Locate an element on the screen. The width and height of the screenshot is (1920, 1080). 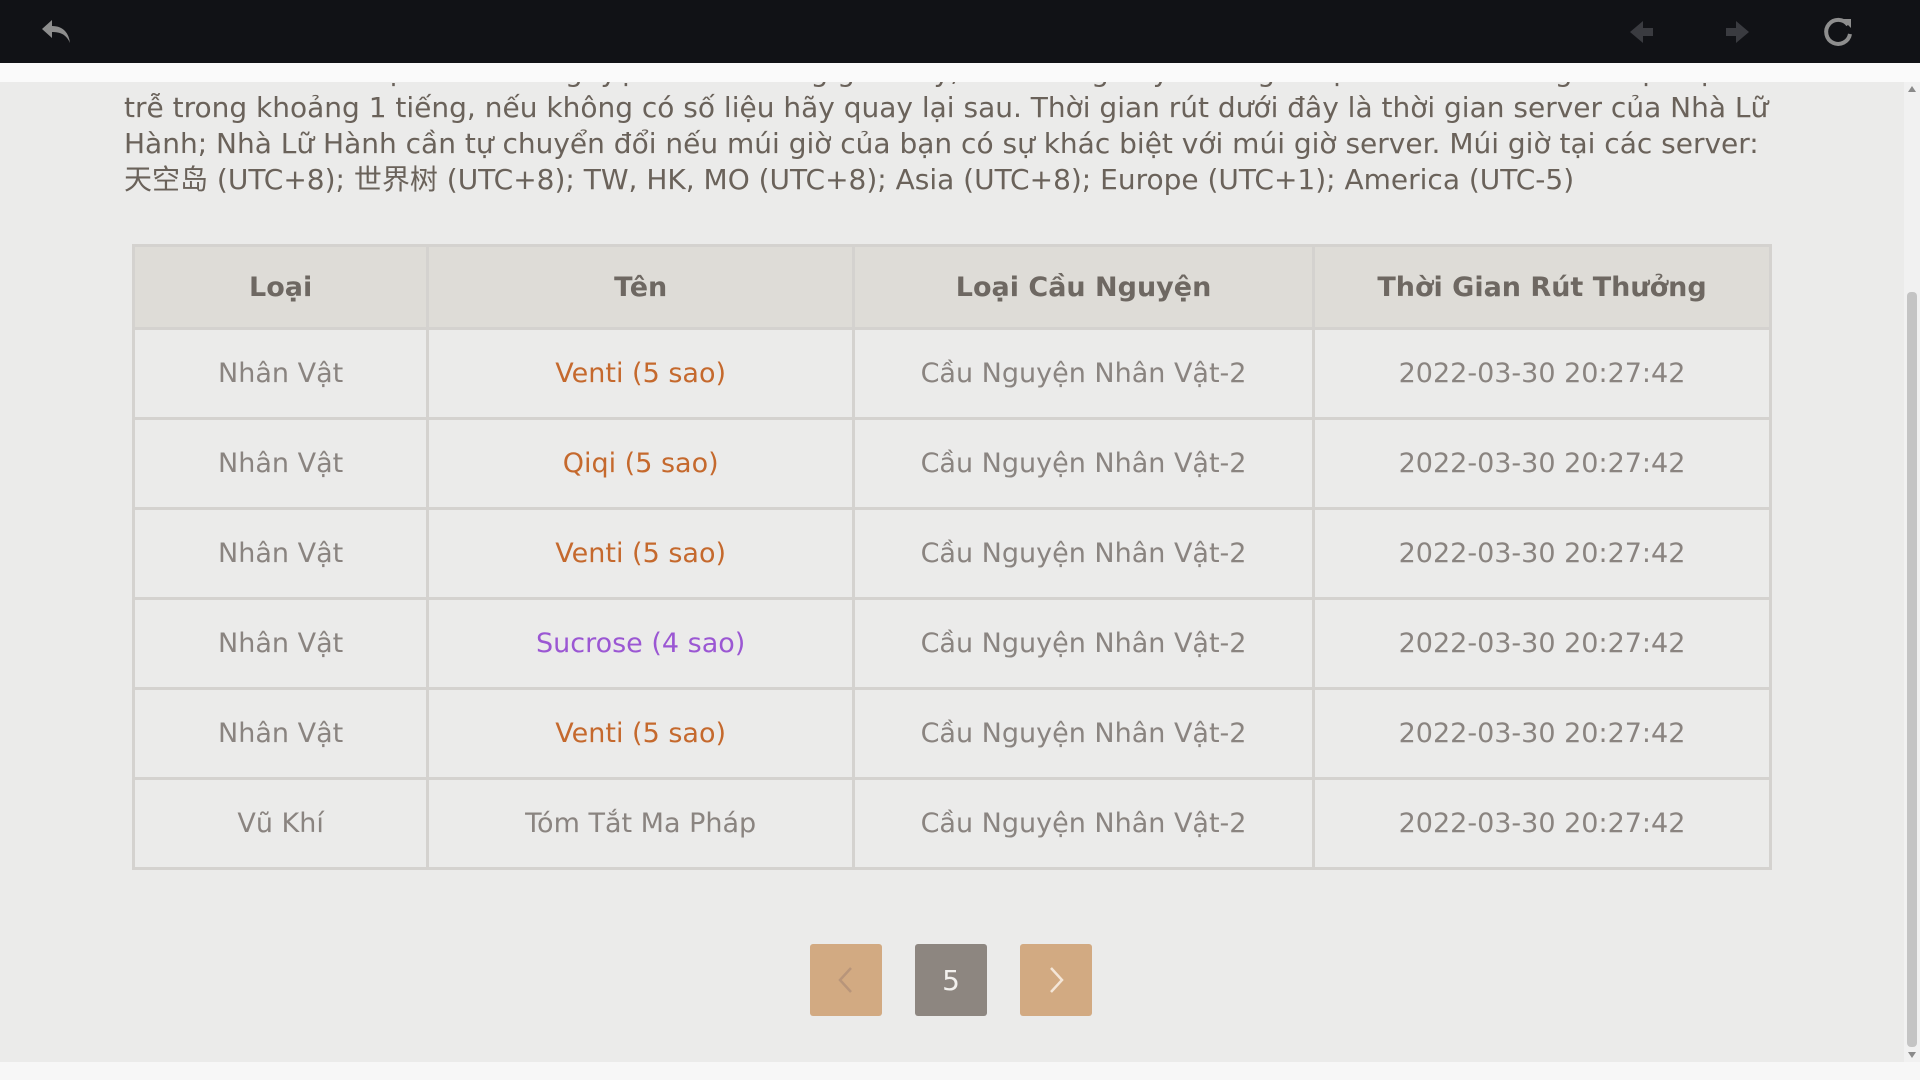
cell-name: Tóm Tắt Ma Pháp is located at coordinates (641, 823).